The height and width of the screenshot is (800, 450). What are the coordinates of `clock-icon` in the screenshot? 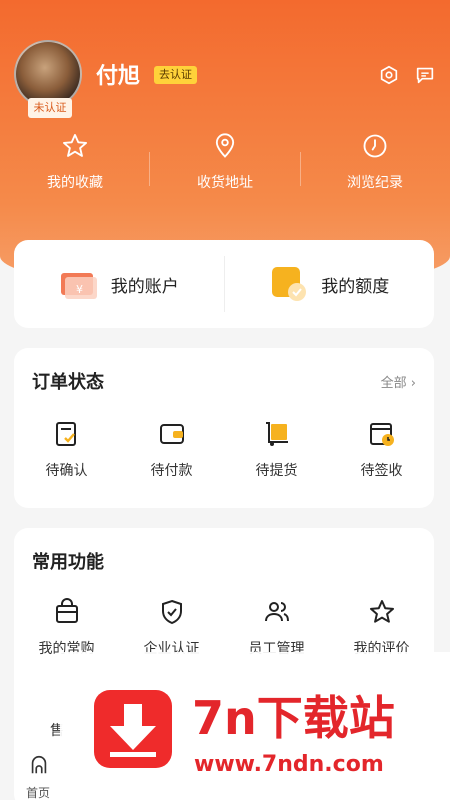 It's located at (375, 146).